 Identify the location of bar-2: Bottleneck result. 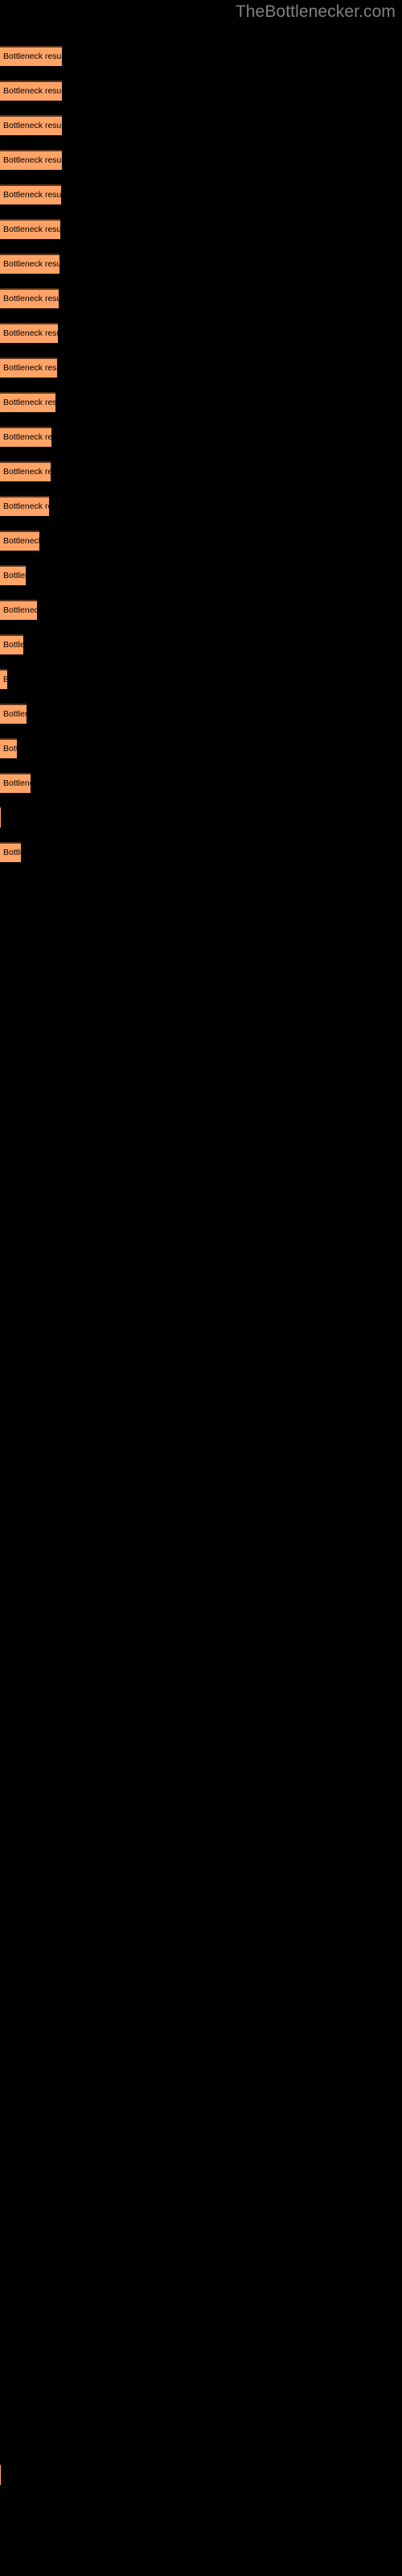
(31, 90).